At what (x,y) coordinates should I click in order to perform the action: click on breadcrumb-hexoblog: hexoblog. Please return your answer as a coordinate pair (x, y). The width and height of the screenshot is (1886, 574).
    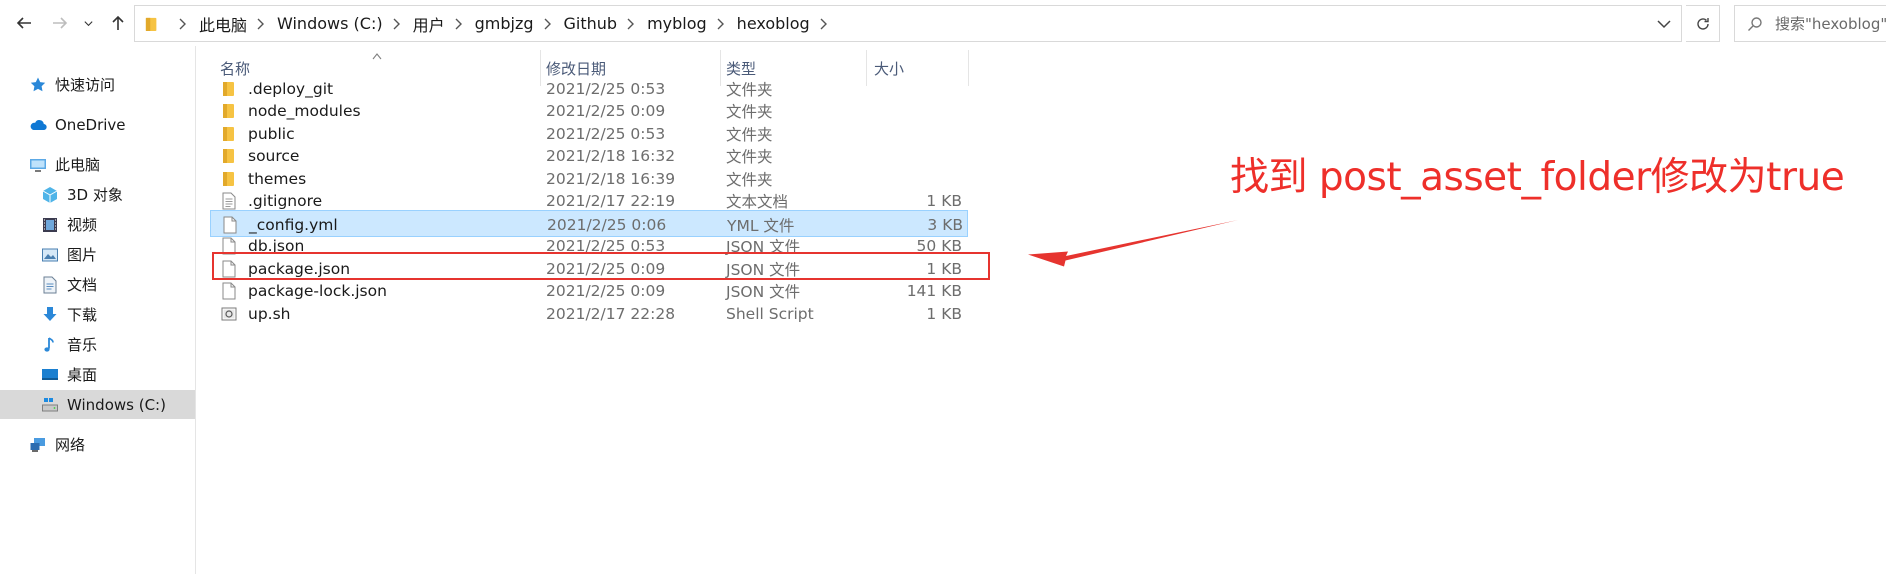
    Looking at the image, I should click on (773, 23).